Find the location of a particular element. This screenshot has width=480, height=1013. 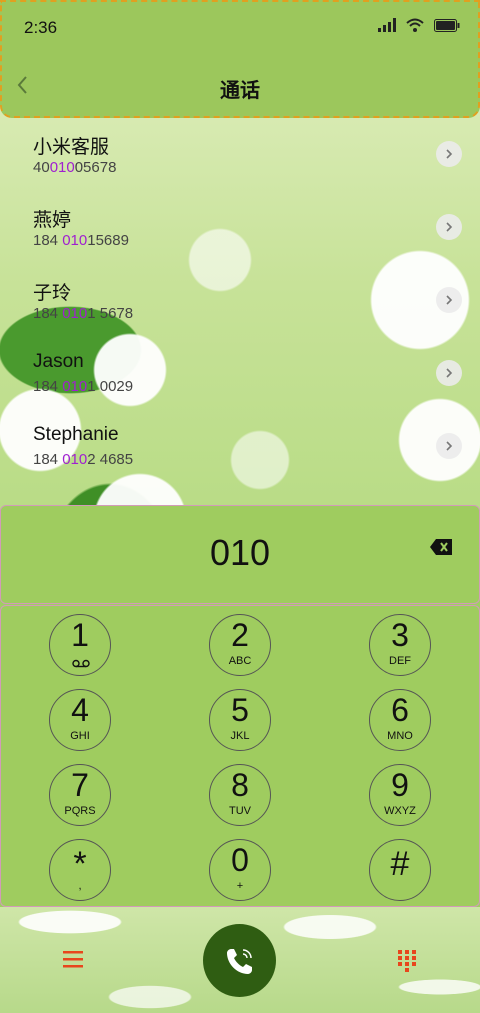

contact-row: 燕婷 184 01015689 is located at coordinates (240, 227).